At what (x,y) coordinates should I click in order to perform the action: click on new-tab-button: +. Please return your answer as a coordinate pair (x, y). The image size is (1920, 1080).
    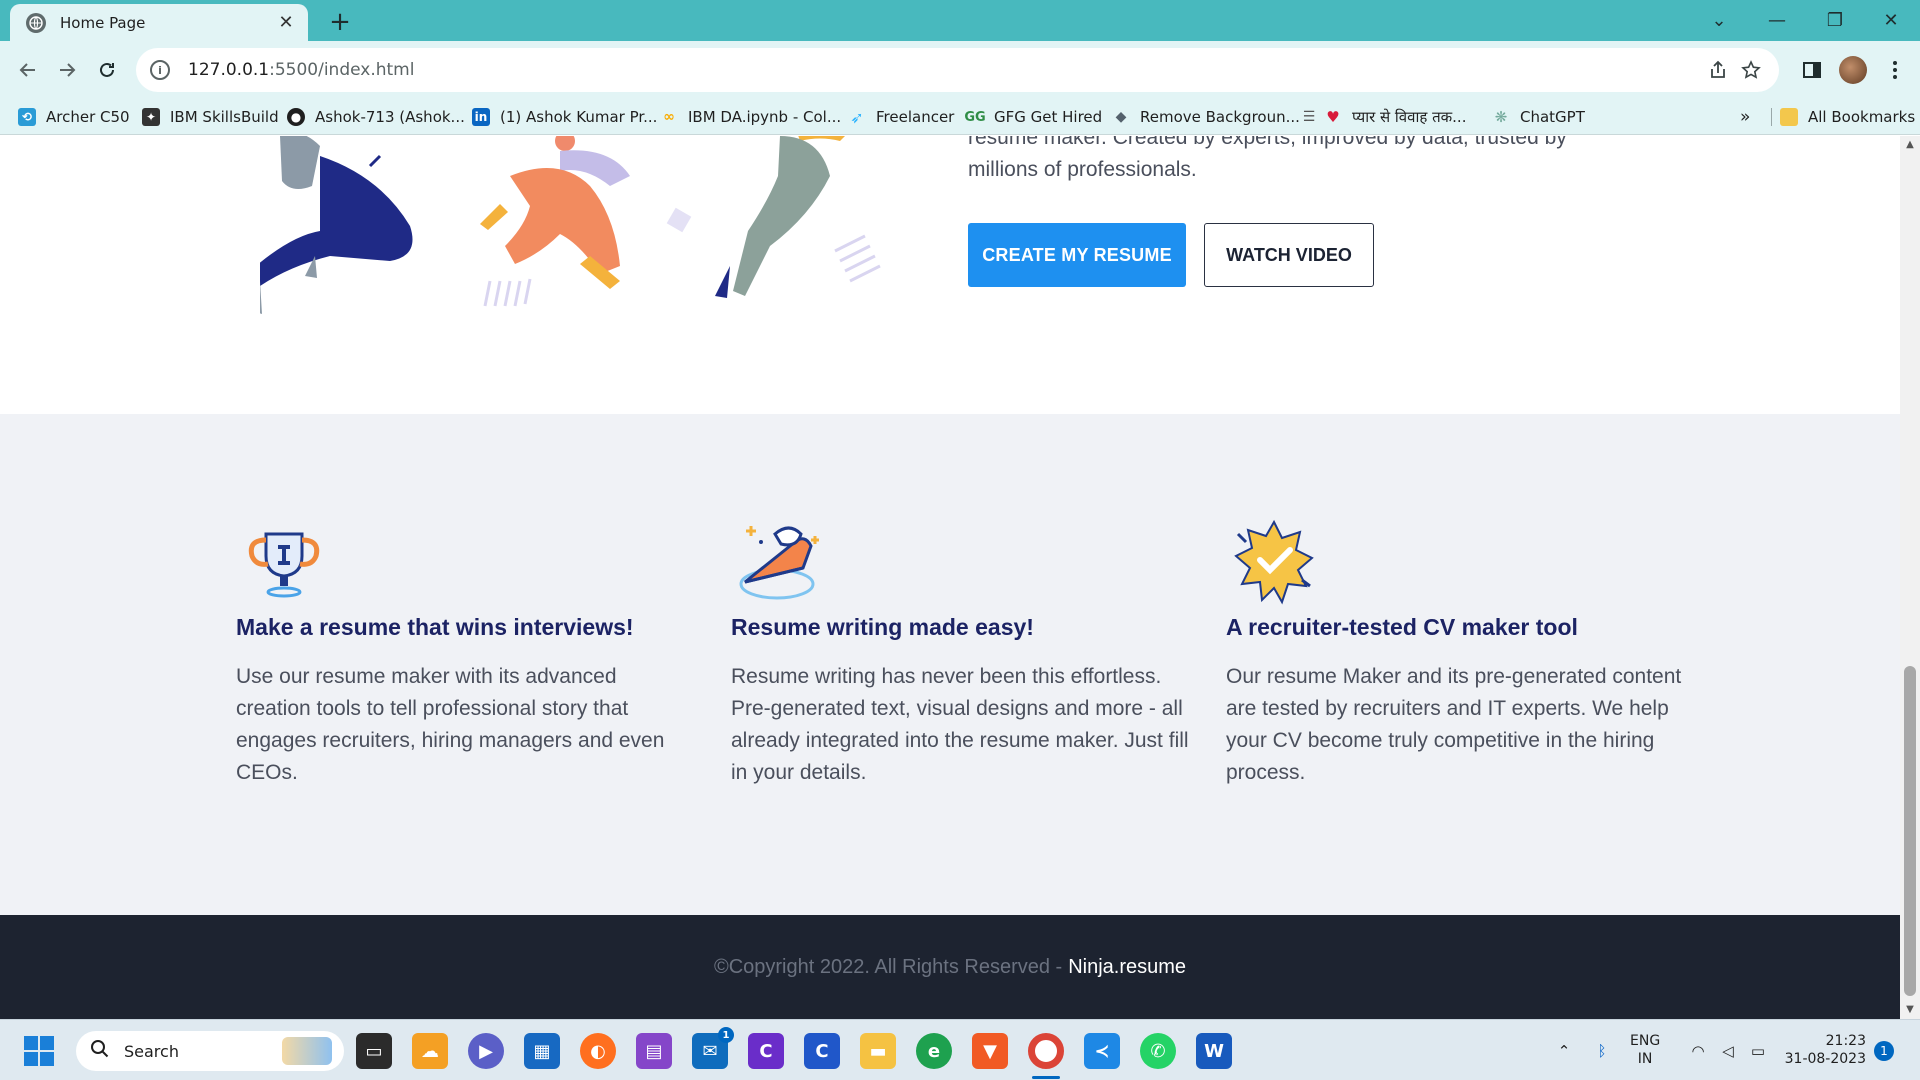
    Looking at the image, I should click on (340, 22).